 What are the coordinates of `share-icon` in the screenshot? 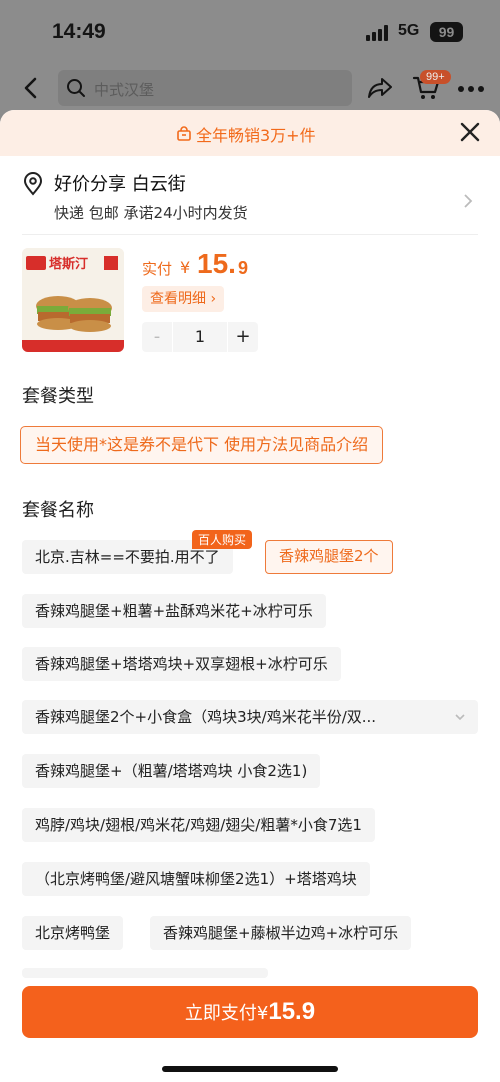 It's located at (380, 88).